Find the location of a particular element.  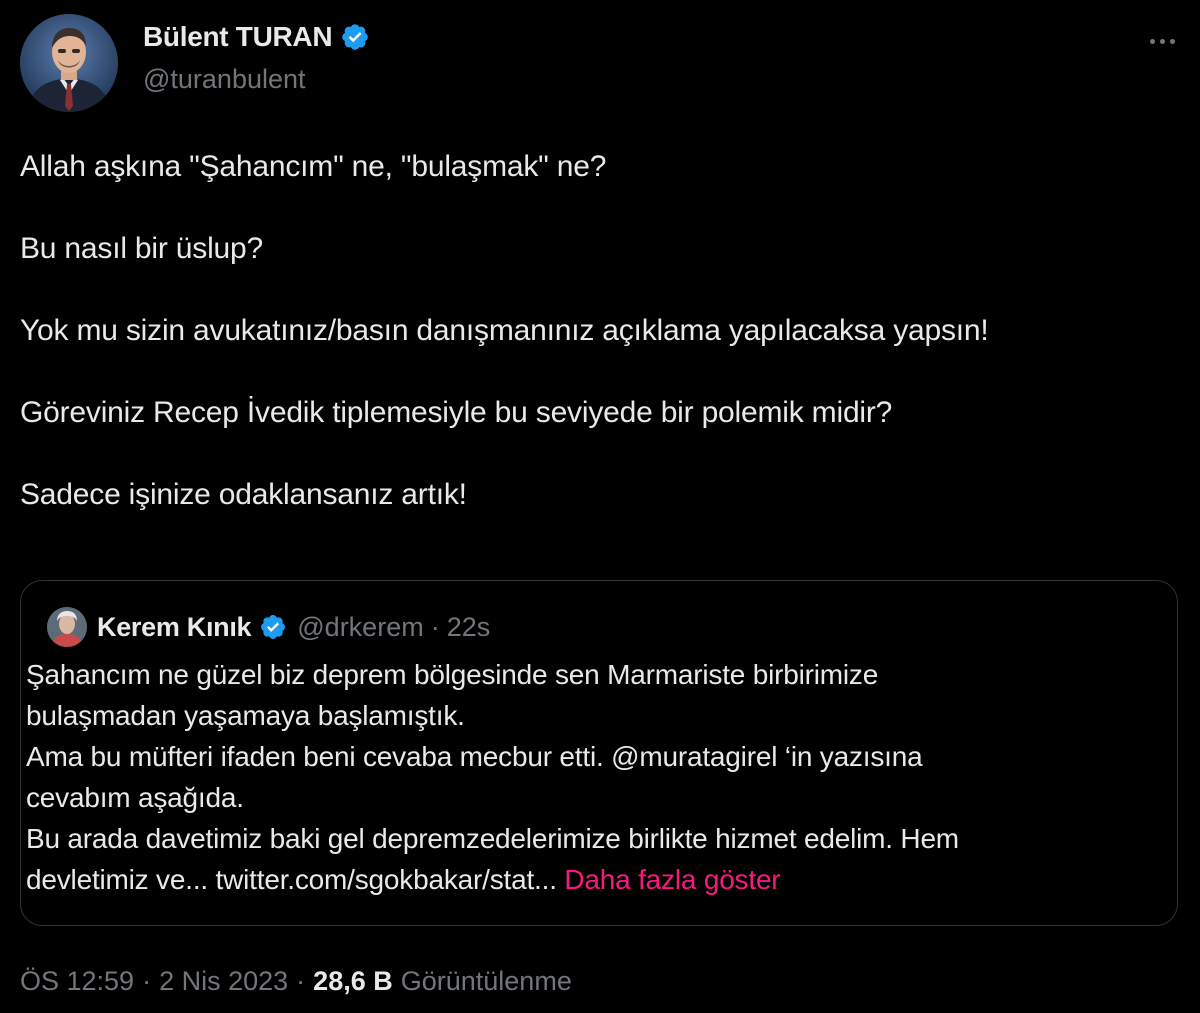

quoted-text-line: cevabım aşağıda. is located at coordinates (135, 797).